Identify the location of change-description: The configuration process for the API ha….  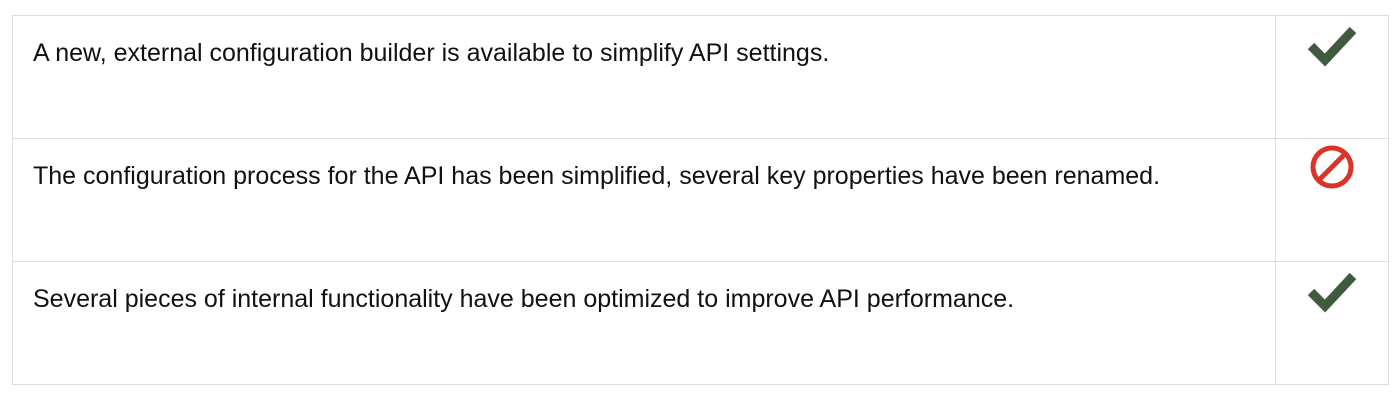
(597, 176).